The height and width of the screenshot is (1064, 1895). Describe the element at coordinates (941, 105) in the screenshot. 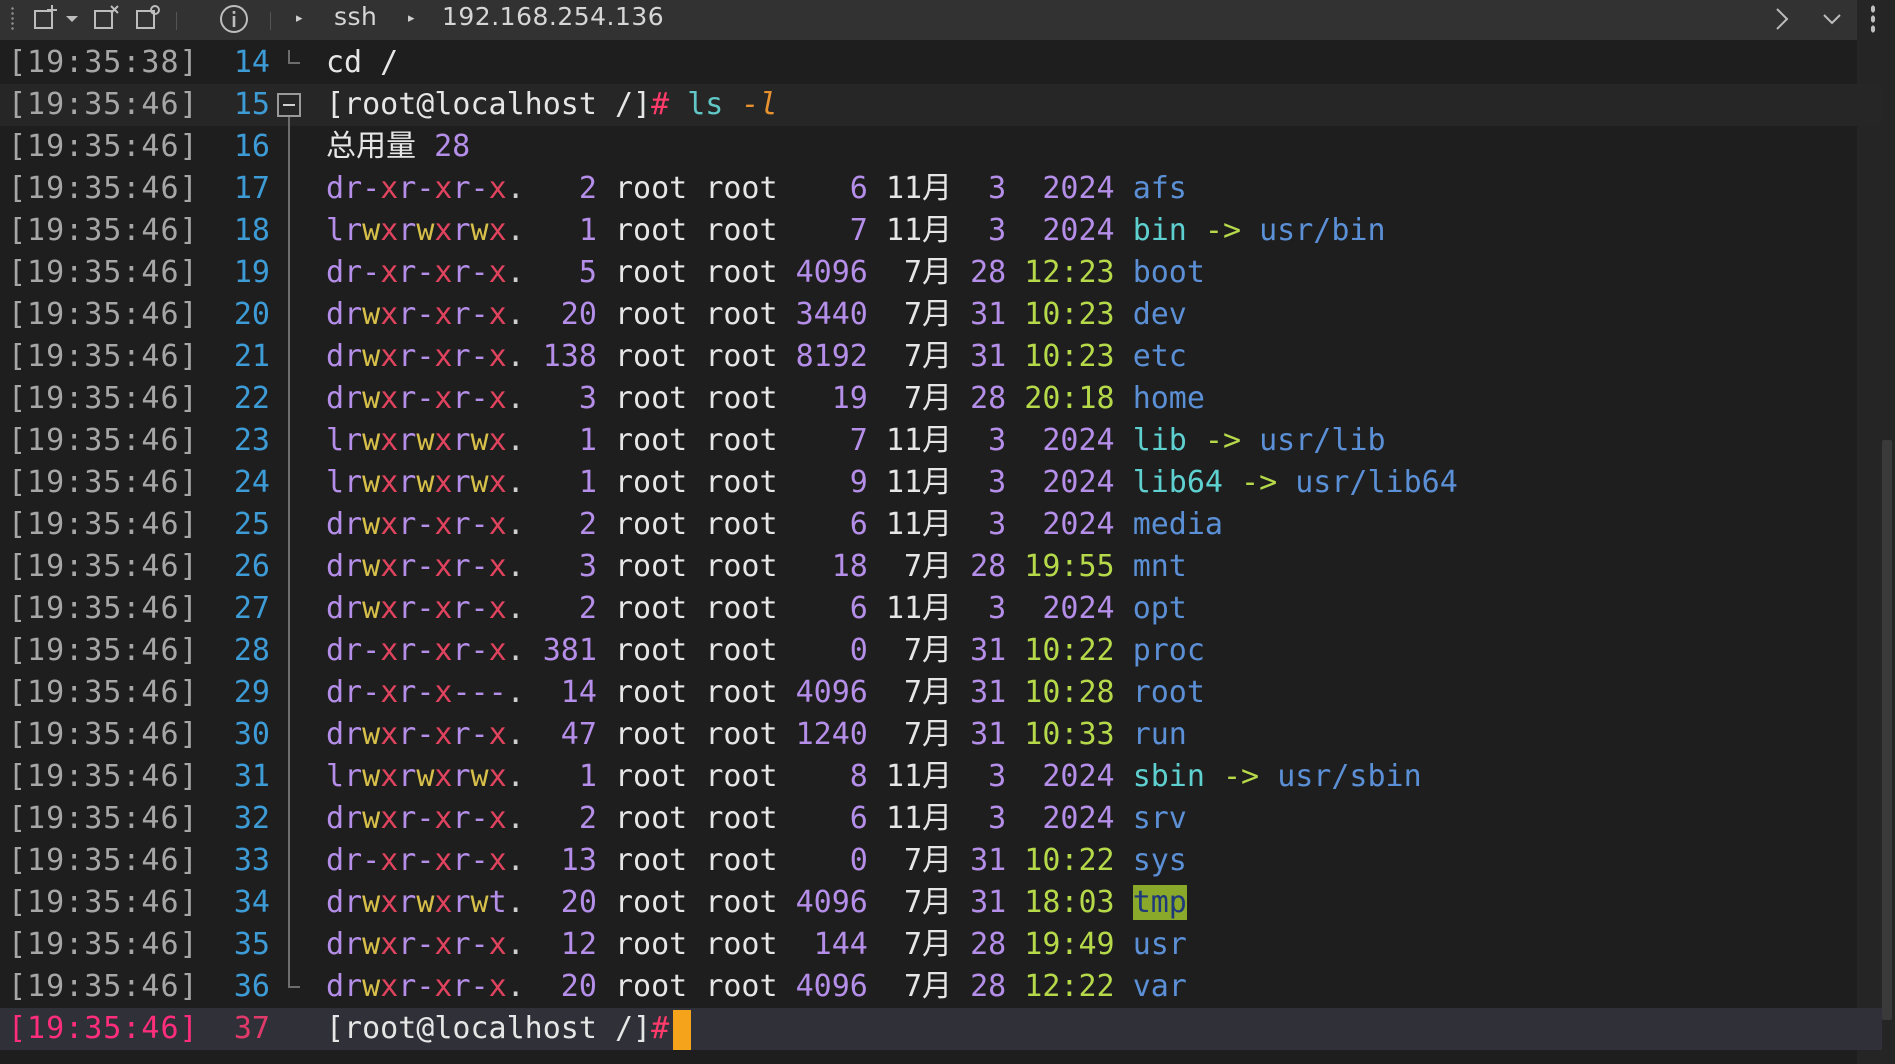

I see `terminal-line: [19:35:46] 15 [root@localhost /]# ls -l` at that location.